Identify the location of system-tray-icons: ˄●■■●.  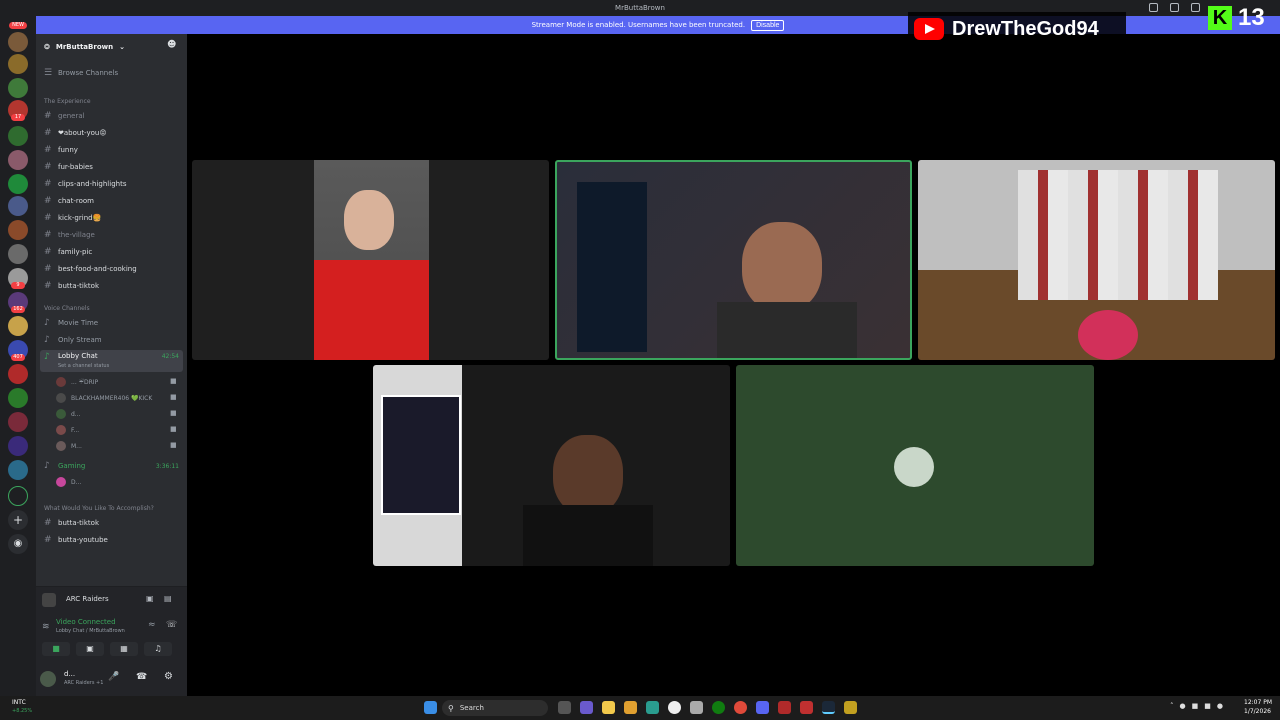
(1199, 706).